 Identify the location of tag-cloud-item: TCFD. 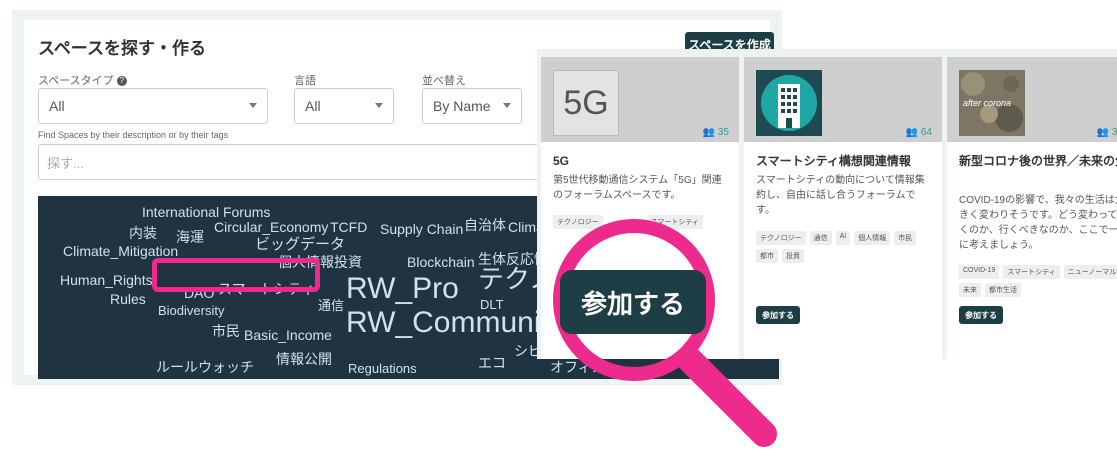
(348, 227).